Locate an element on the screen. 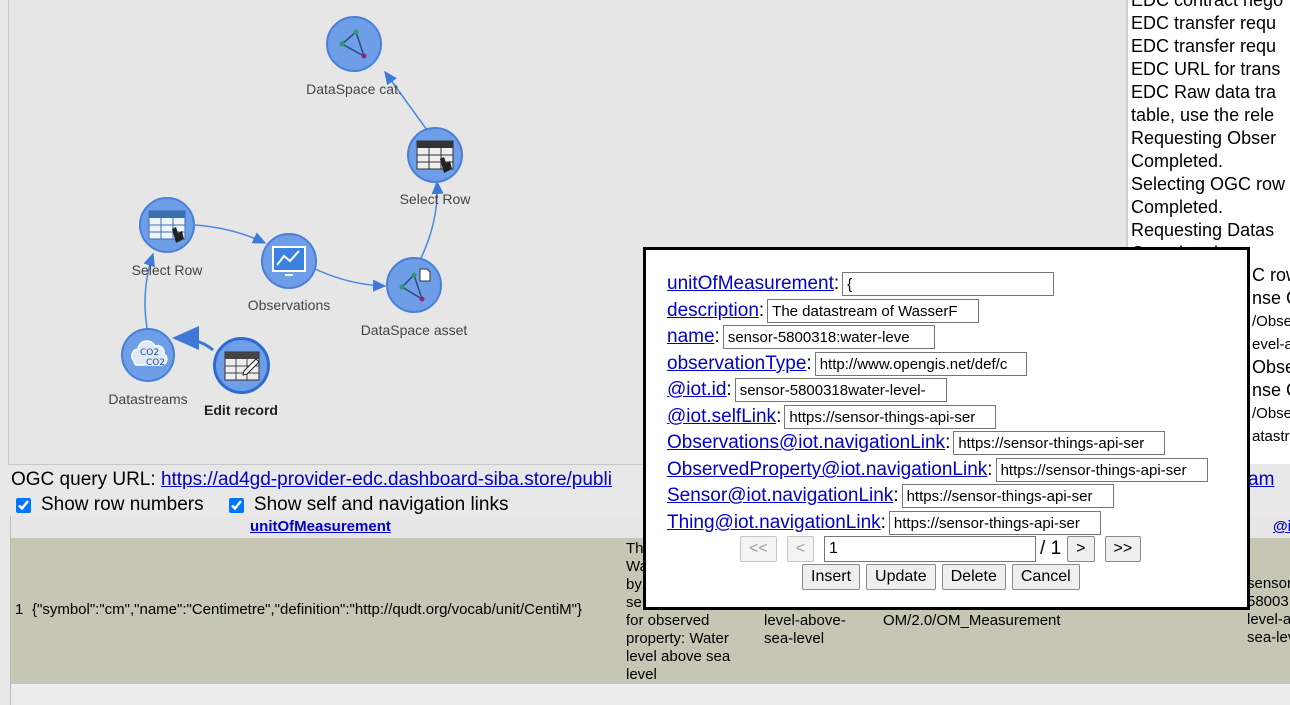 The image size is (1290, 705). previous-record-button: < is located at coordinates (800, 549).